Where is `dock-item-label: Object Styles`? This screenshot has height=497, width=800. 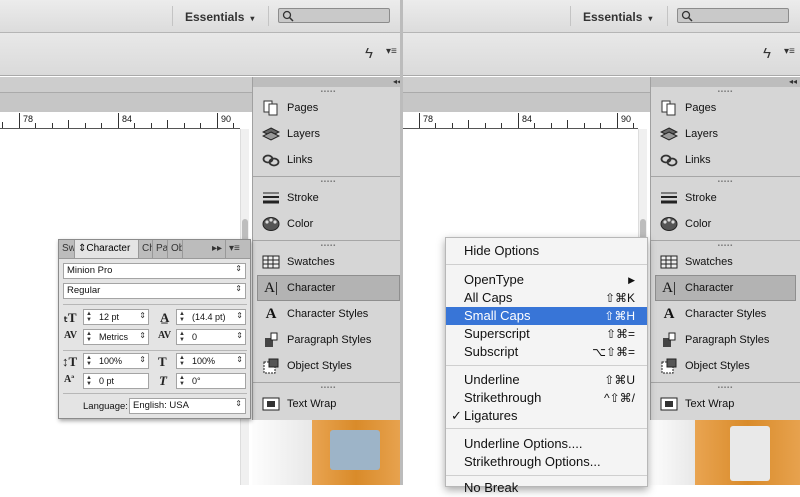
dock-item-label: Object Styles is located at coordinates (717, 366).